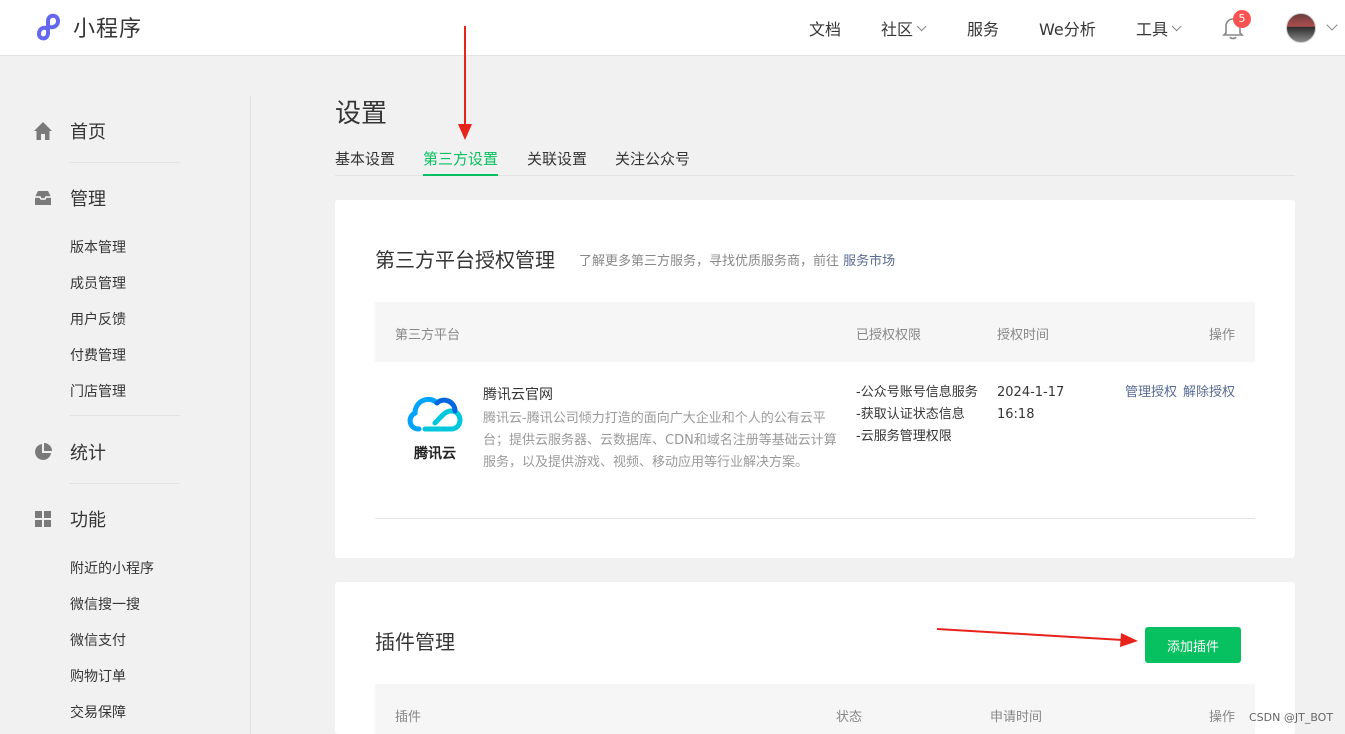 The image size is (1345, 734). Describe the element at coordinates (43, 198) in the screenshot. I see `inbox-icon` at that location.